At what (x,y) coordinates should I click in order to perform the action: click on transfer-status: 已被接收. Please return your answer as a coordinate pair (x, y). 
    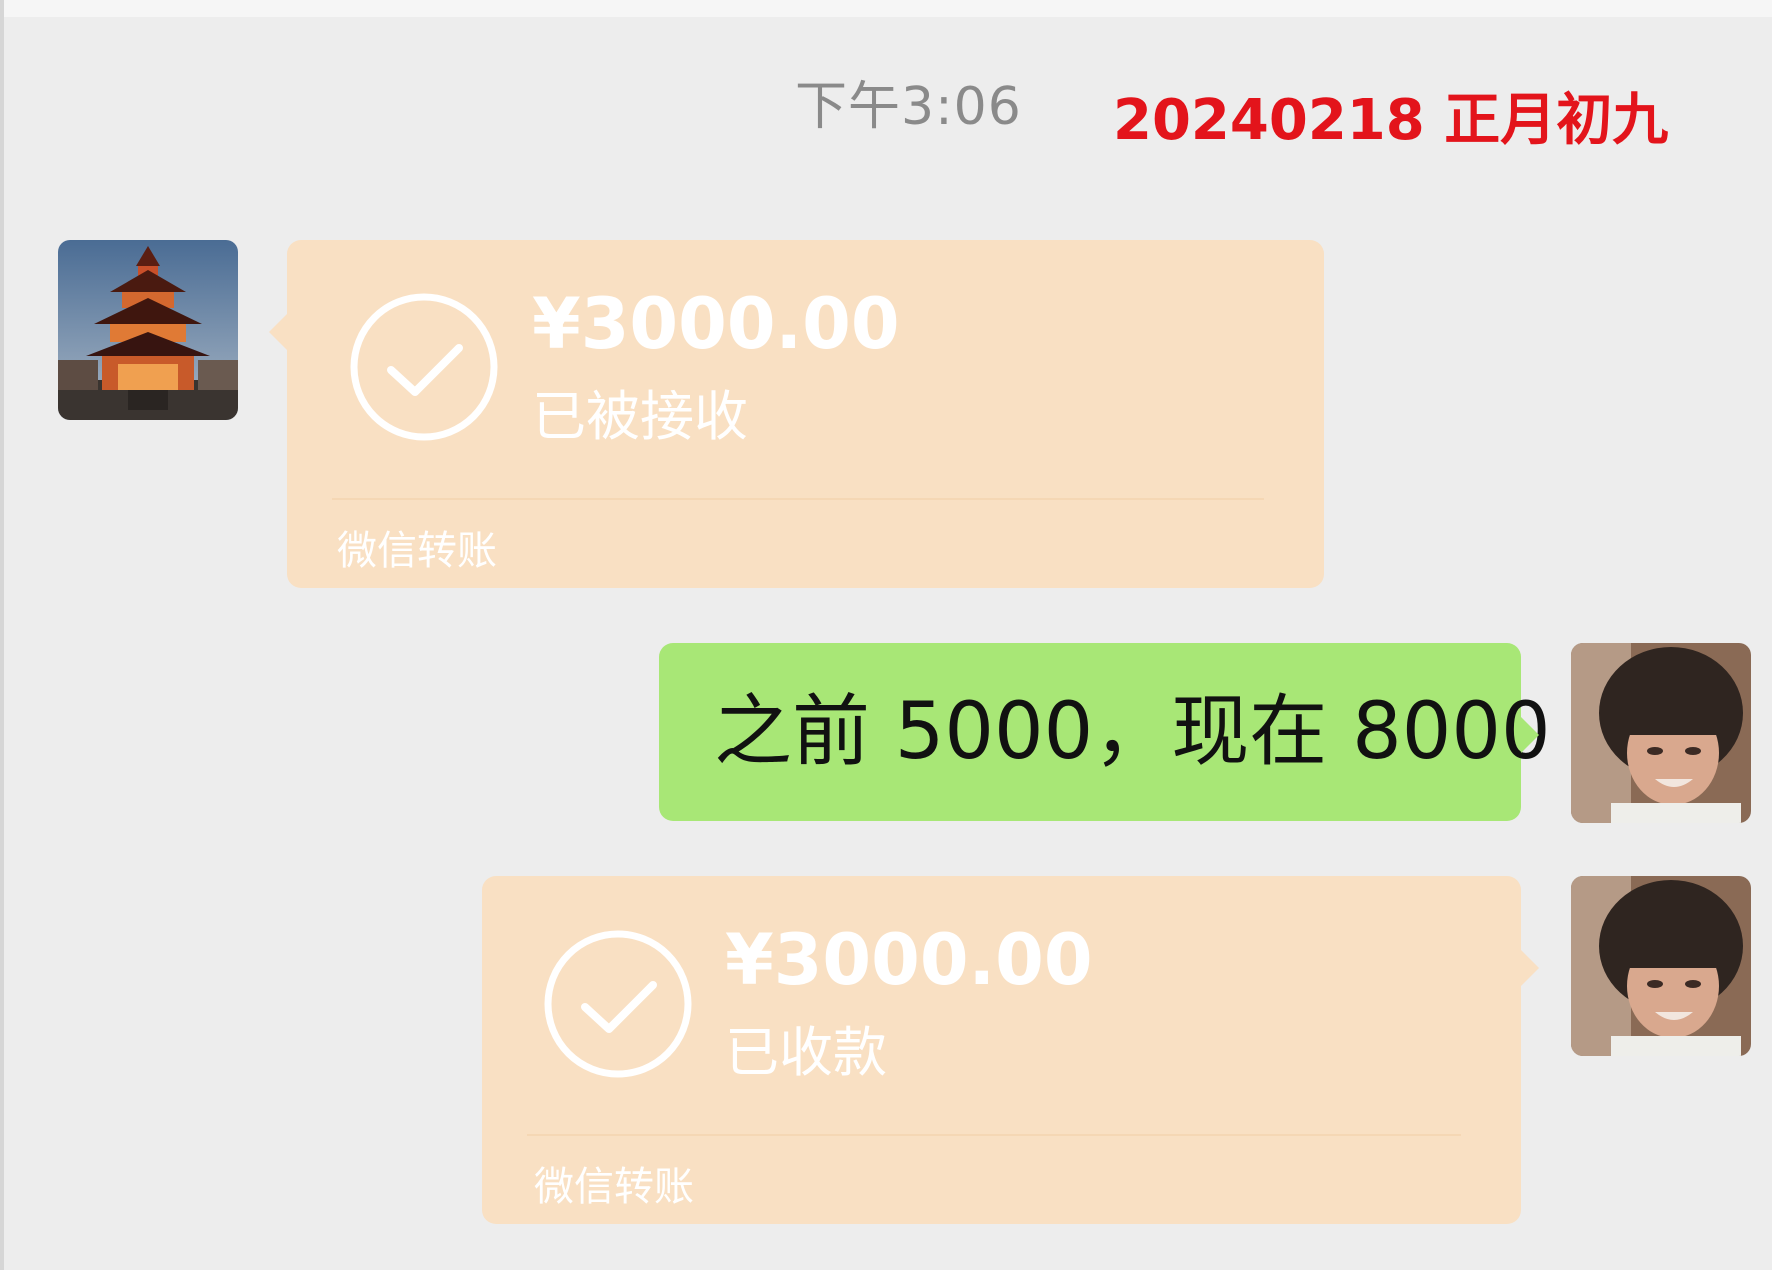
    Looking at the image, I should click on (640, 416).